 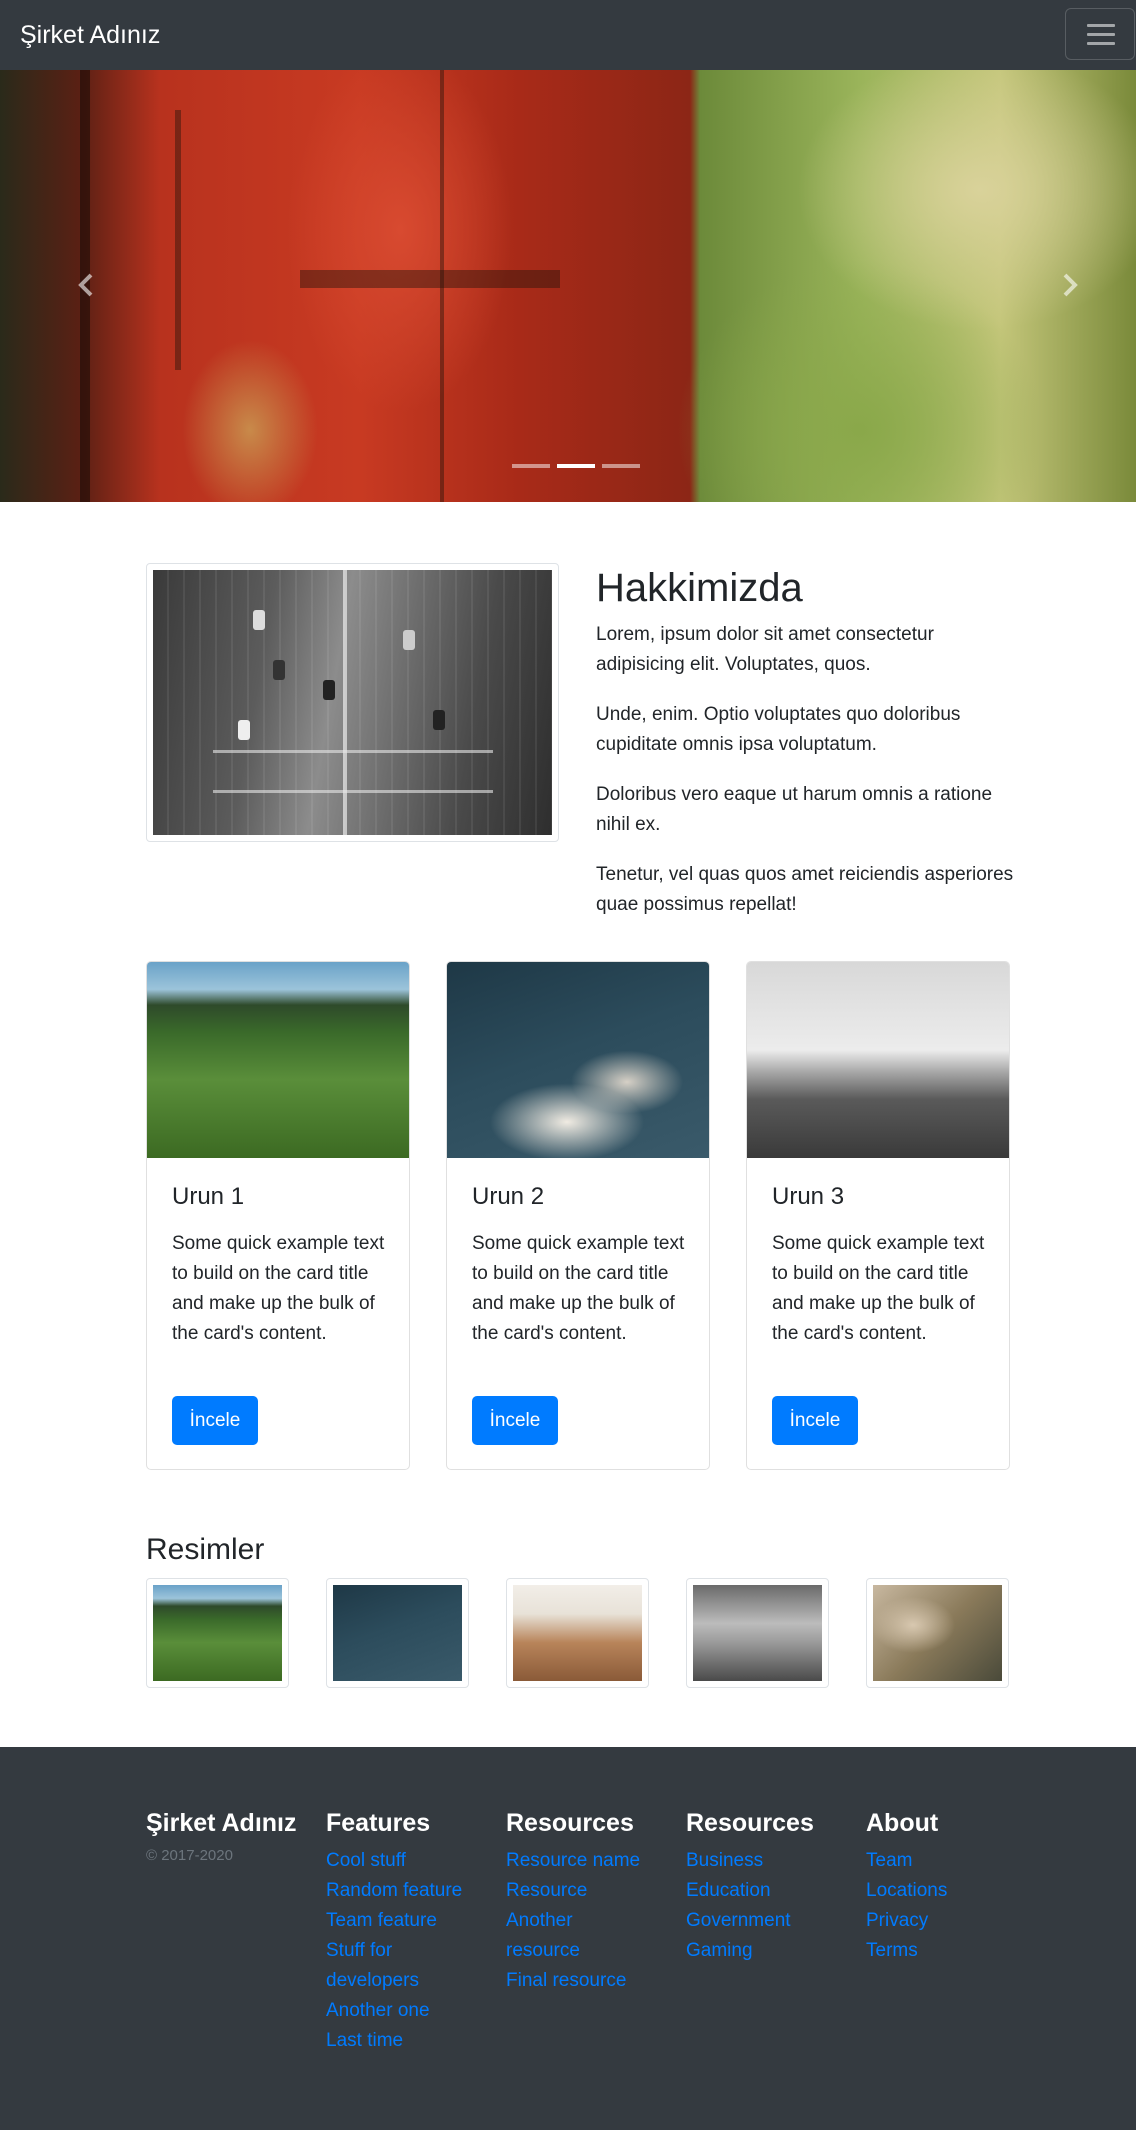 I want to click on navbar: Şirket Adınız, so click(x=568, y=35).